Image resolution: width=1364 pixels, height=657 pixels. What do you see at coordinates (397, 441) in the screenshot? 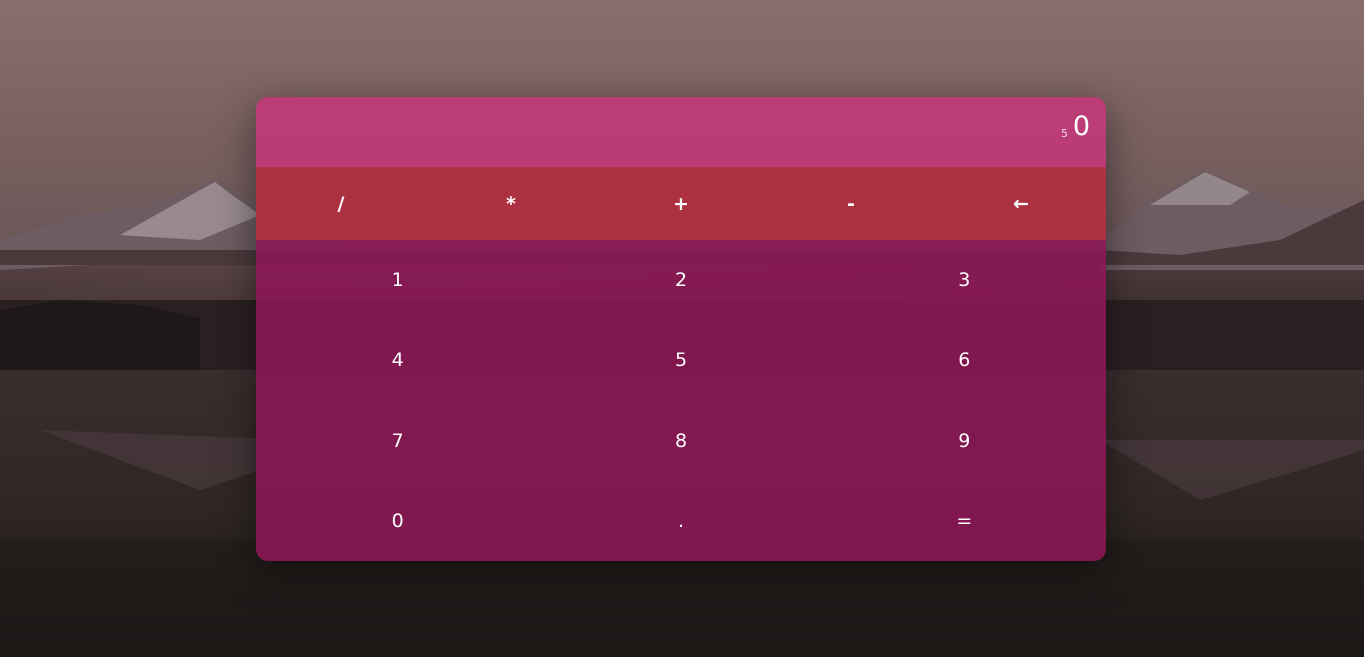
I see `key-7: 7` at bounding box center [397, 441].